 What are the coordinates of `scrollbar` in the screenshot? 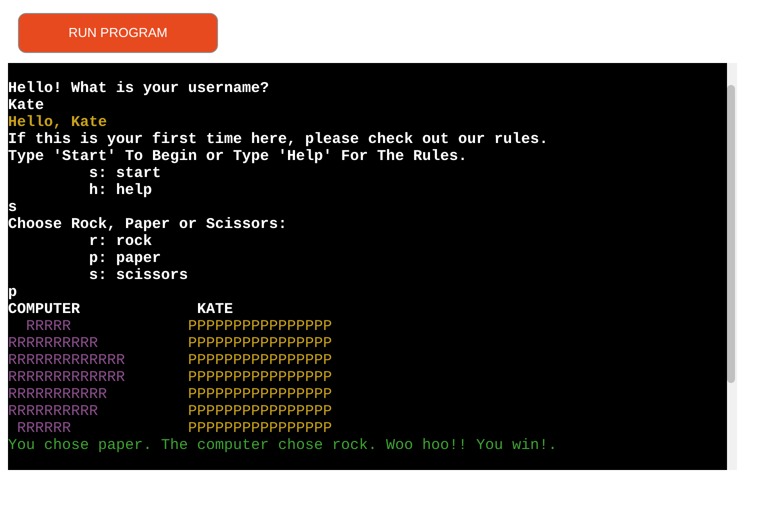 It's located at (732, 266).